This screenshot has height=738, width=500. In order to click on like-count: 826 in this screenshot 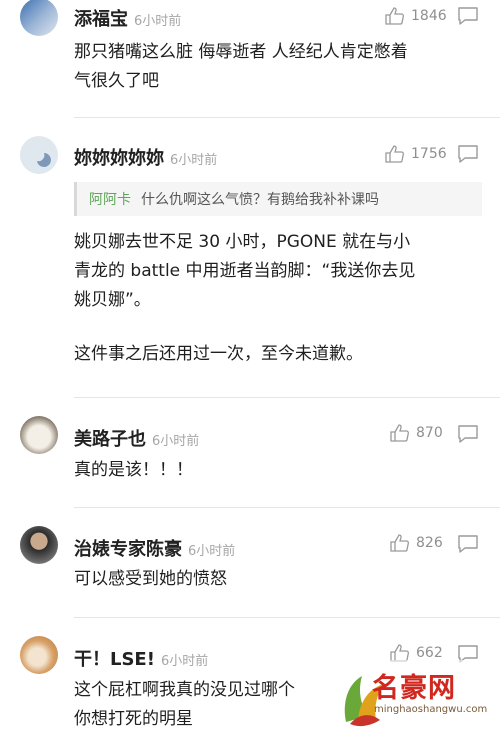, I will do `click(429, 543)`.